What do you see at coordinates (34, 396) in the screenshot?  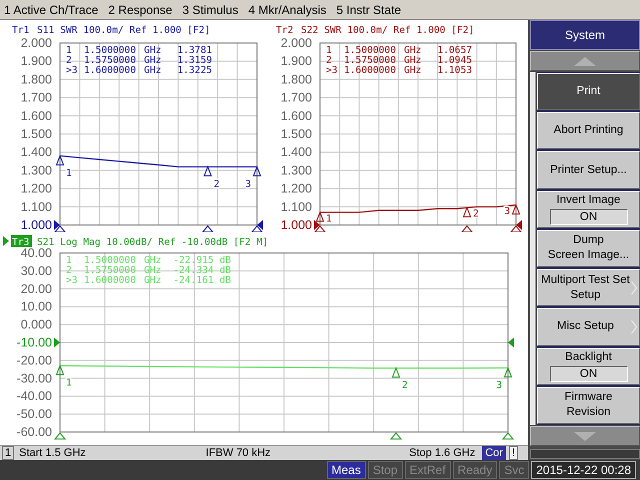 I see `y-tick-label: -40.00` at bounding box center [34, 396].